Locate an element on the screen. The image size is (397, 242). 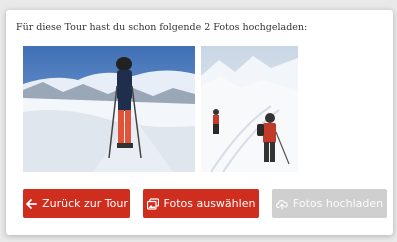
upload-photos-button: Fotos hochladen is located at coordinates (329, 203).